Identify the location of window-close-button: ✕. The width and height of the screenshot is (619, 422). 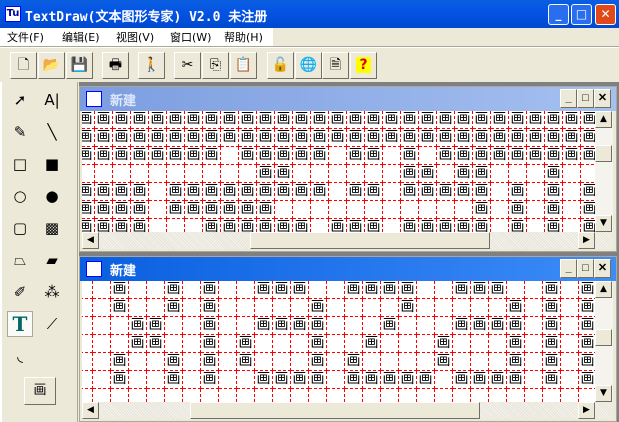
(602, 268).